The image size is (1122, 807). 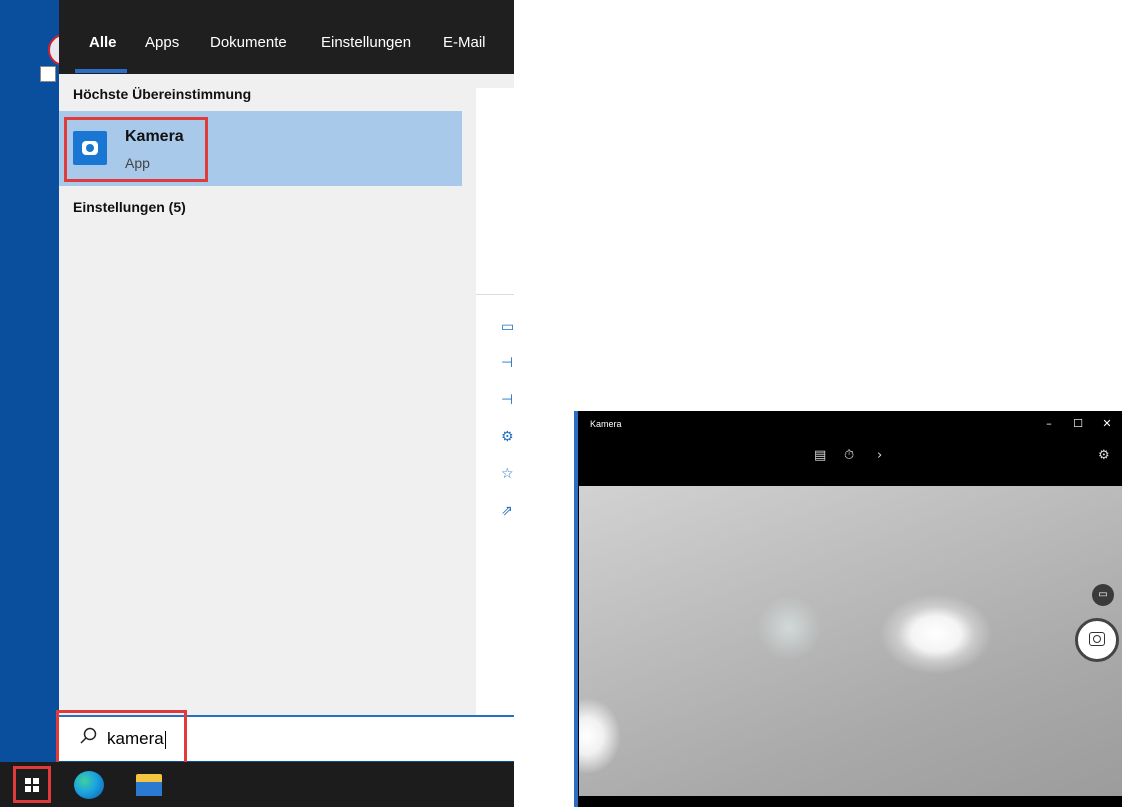 What do you see at coordinates (89, 785) in the screenshot?
I see `edge-browser-icon` at bounding box center [89, 785].